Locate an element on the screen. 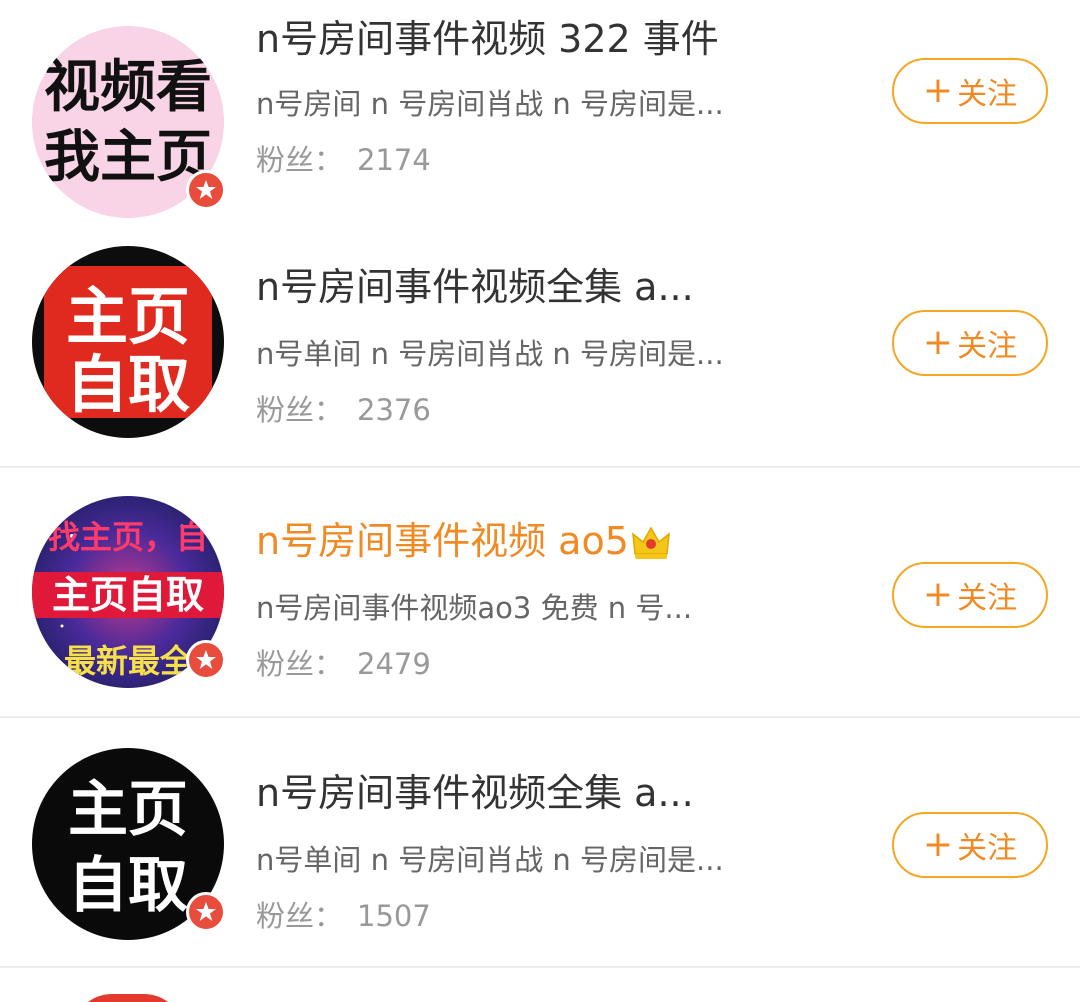 The height and width of the screenshot is (1002, 1080). avatar: 视频看 我主页 is located at coordinates (129, 122).